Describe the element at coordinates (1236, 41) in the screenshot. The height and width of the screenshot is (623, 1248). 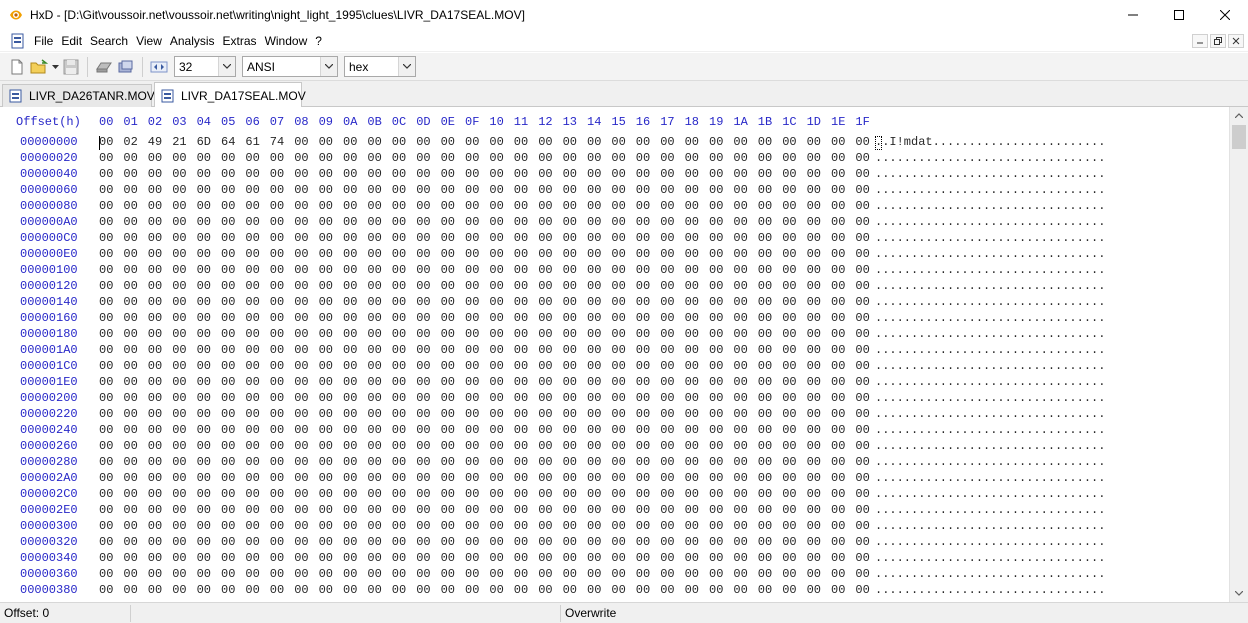
I see `mdi-close-button` at that location.